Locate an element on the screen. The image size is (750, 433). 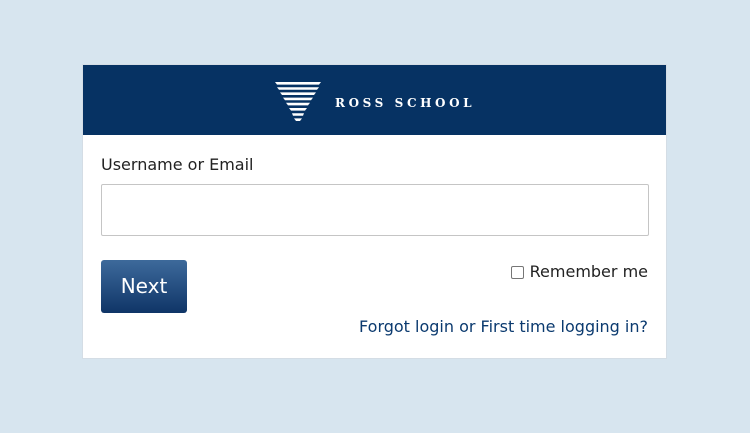
school-header: ROSS SCHOOL is located at coordinates (374, 100).